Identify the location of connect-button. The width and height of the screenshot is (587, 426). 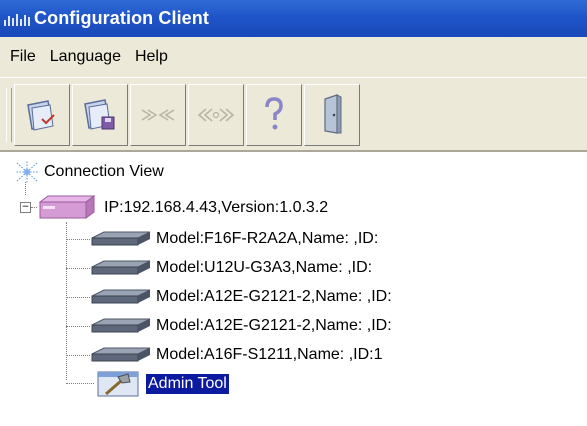
(216, 115).